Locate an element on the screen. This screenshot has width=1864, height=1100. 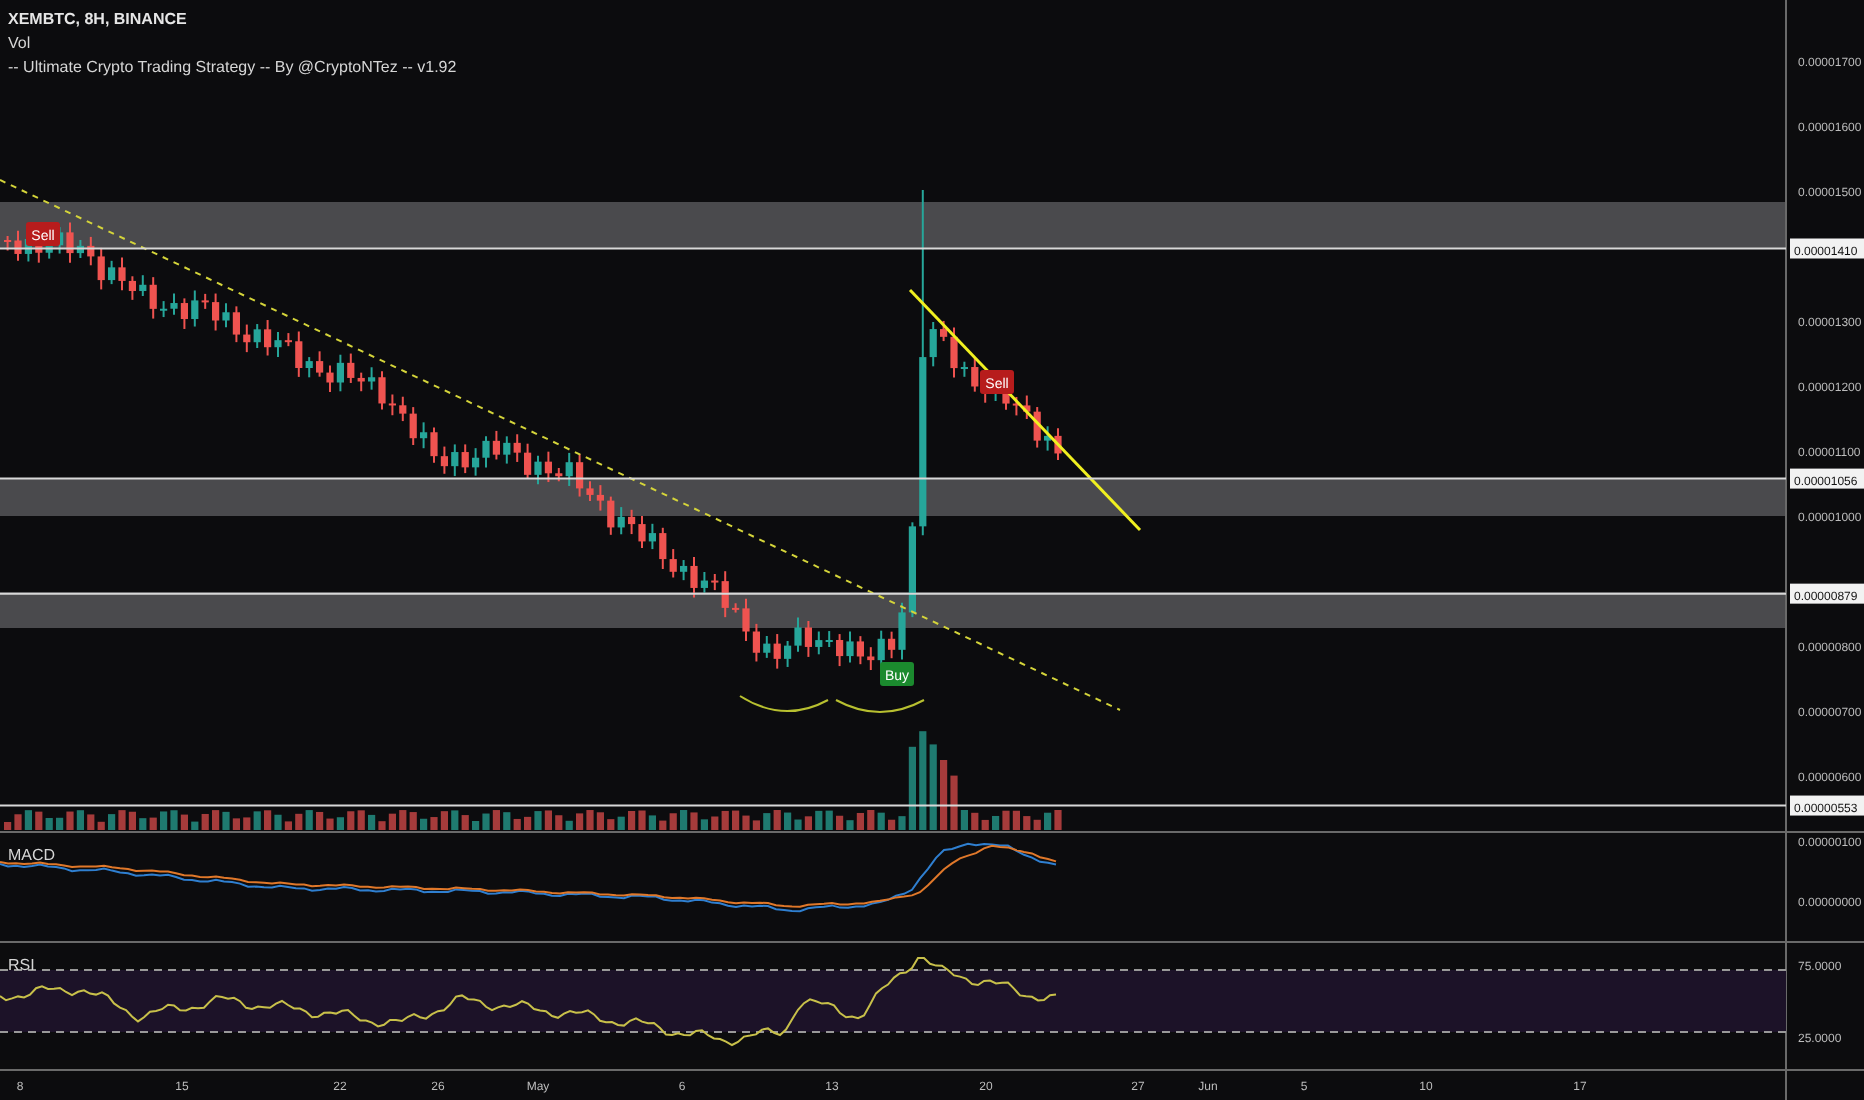
volume-label: Vol is located at coordinates (19, 43).